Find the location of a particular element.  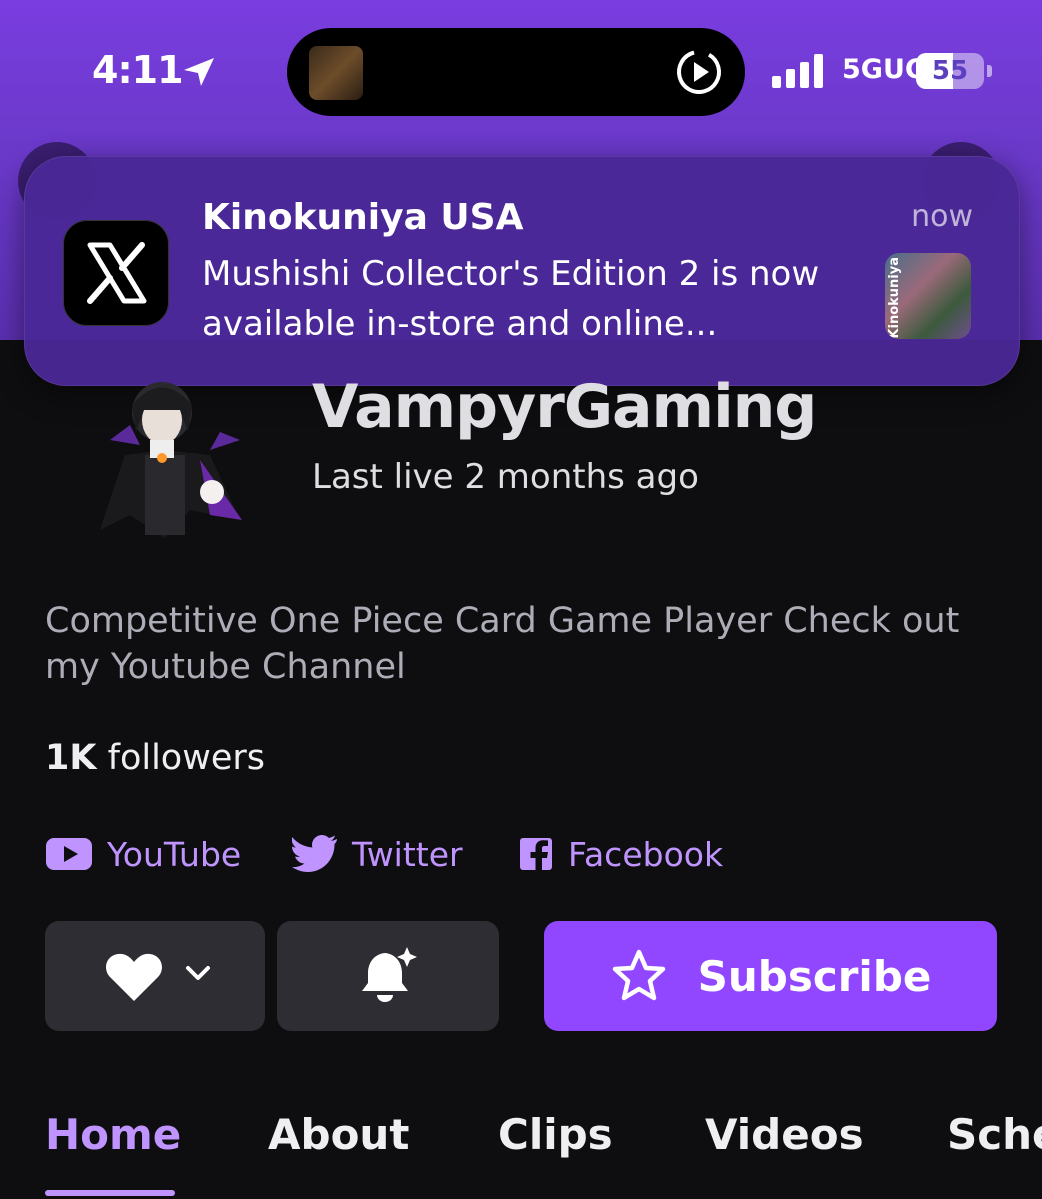

star-icon is located at coordinates (638, 975).